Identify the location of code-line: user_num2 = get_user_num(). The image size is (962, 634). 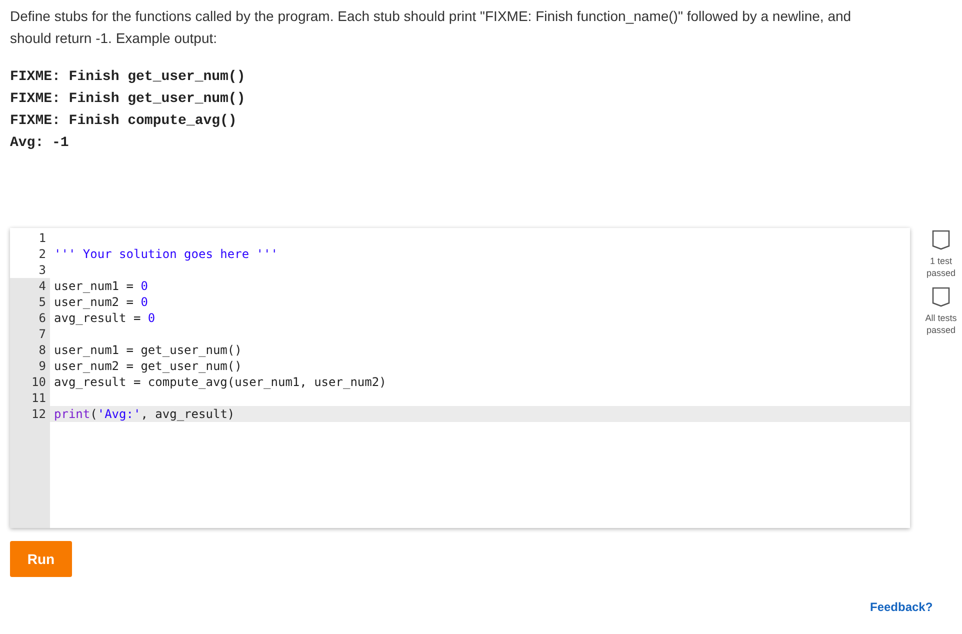
(147, 366).